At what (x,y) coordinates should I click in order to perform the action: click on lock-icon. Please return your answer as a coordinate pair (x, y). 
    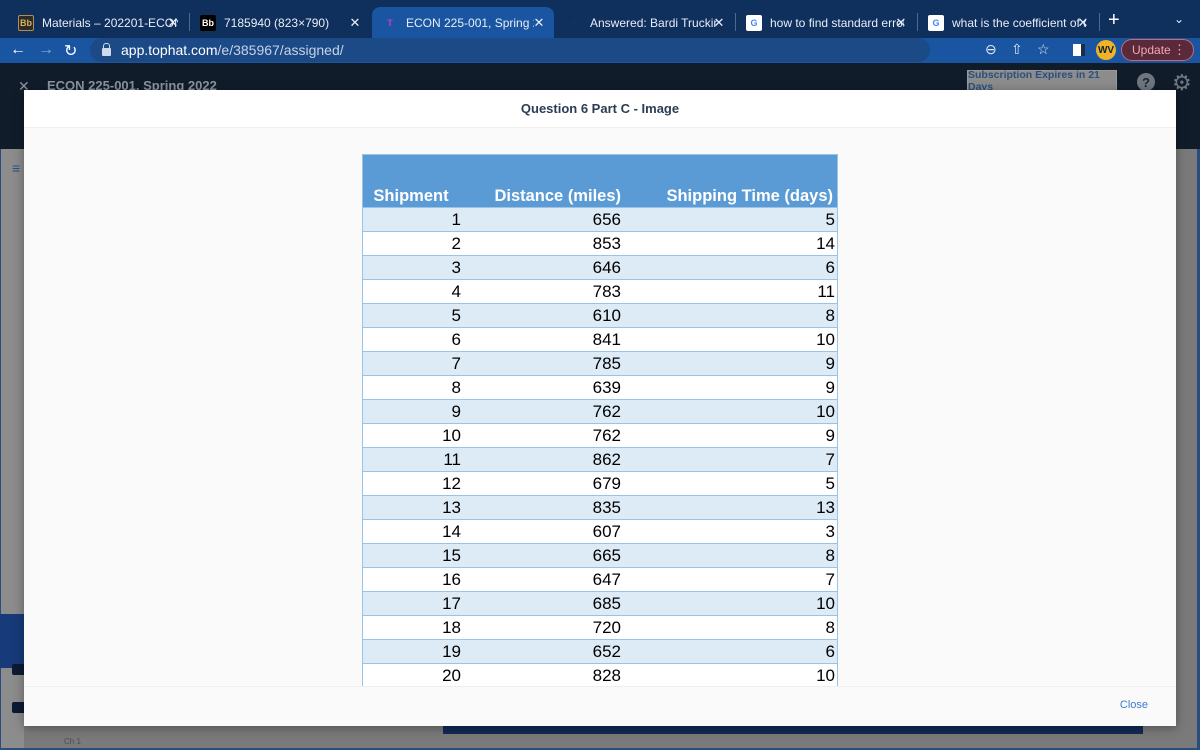
    Looking at the image, I should click on (106, 49).